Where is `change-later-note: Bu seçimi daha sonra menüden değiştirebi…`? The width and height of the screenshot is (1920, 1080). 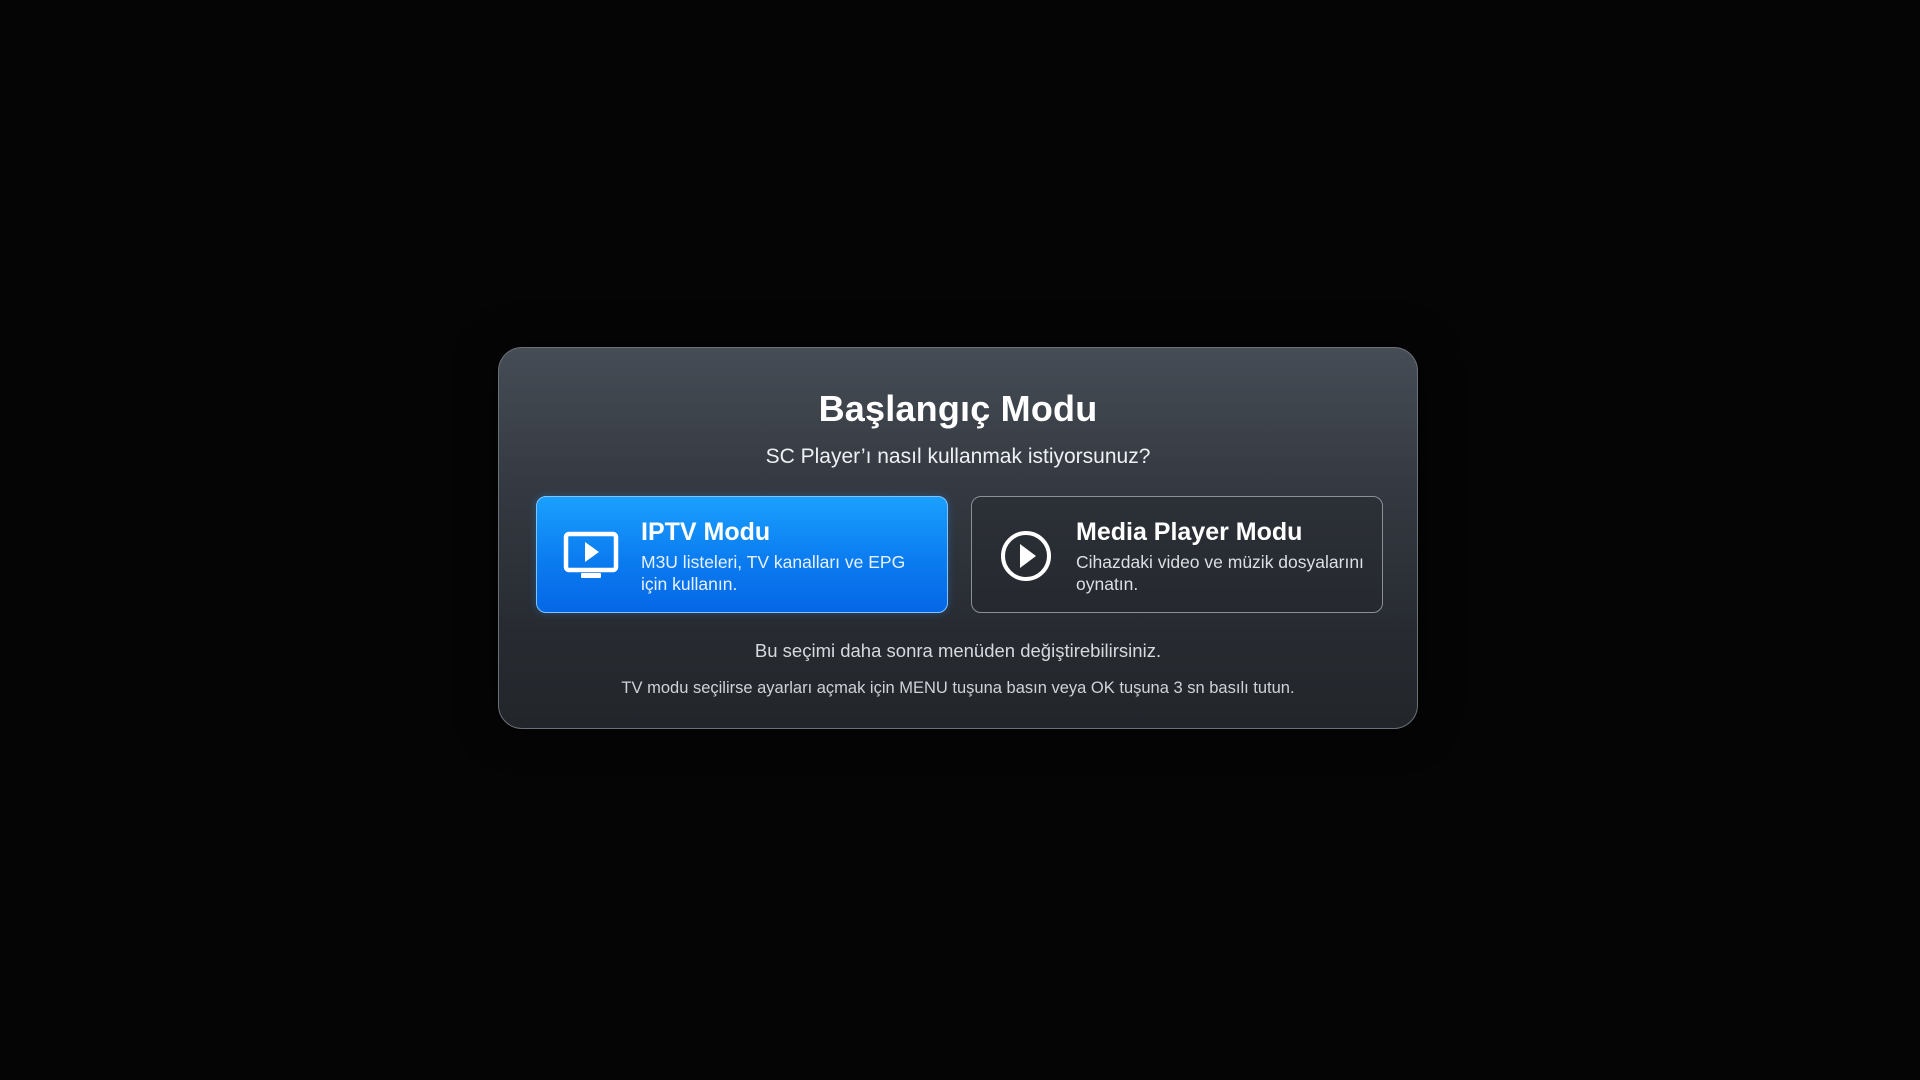 change-later-note: Bu seçimi daha sonra menüden değiştirebi… is located at coordinates (958, 650).